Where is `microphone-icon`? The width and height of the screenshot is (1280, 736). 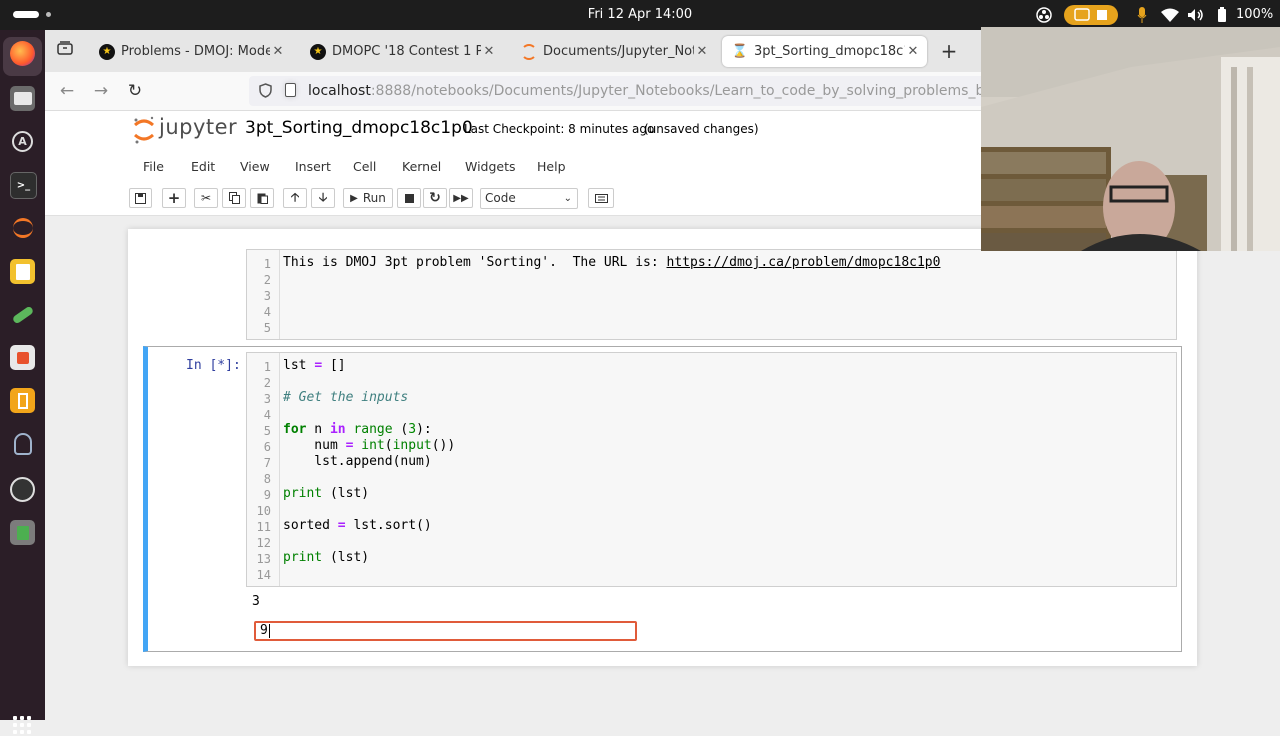
microphone-icon is located at coordinates (1142, 15).